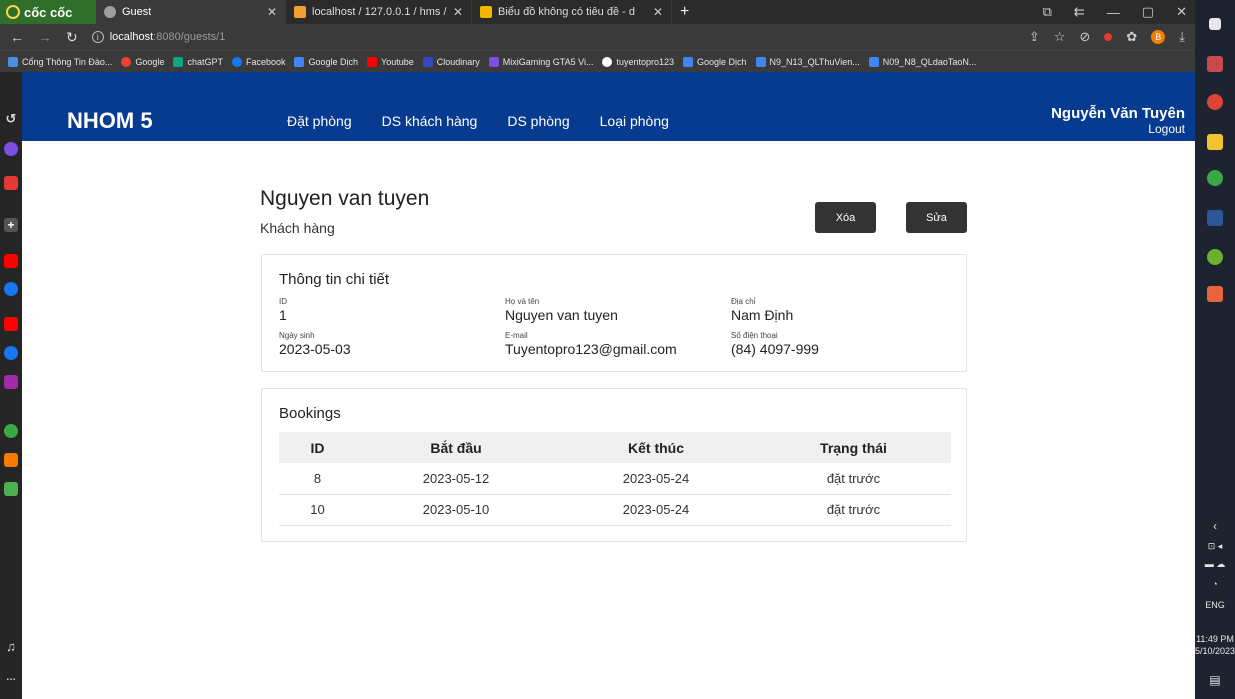 The height and width of the screenshot is (699, 1235). What do you see at coordinates (1079, 12) in the screenshot?
I see `back-forward-icon: ⇇` at bounding box center [1079, 12].